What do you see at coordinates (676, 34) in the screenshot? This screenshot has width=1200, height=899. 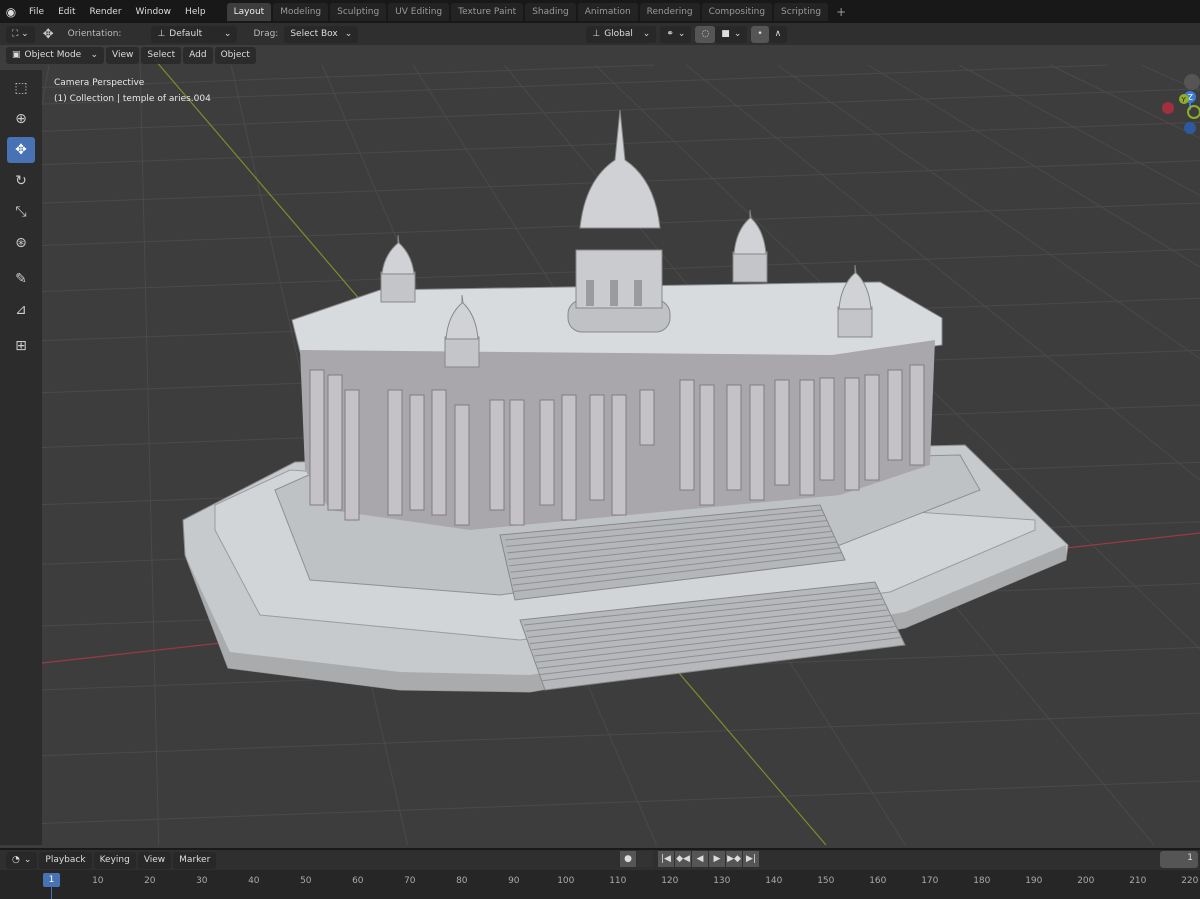 I see `pivot-dropdown: ⚭ ⌄` at bounding box center [676, 34].